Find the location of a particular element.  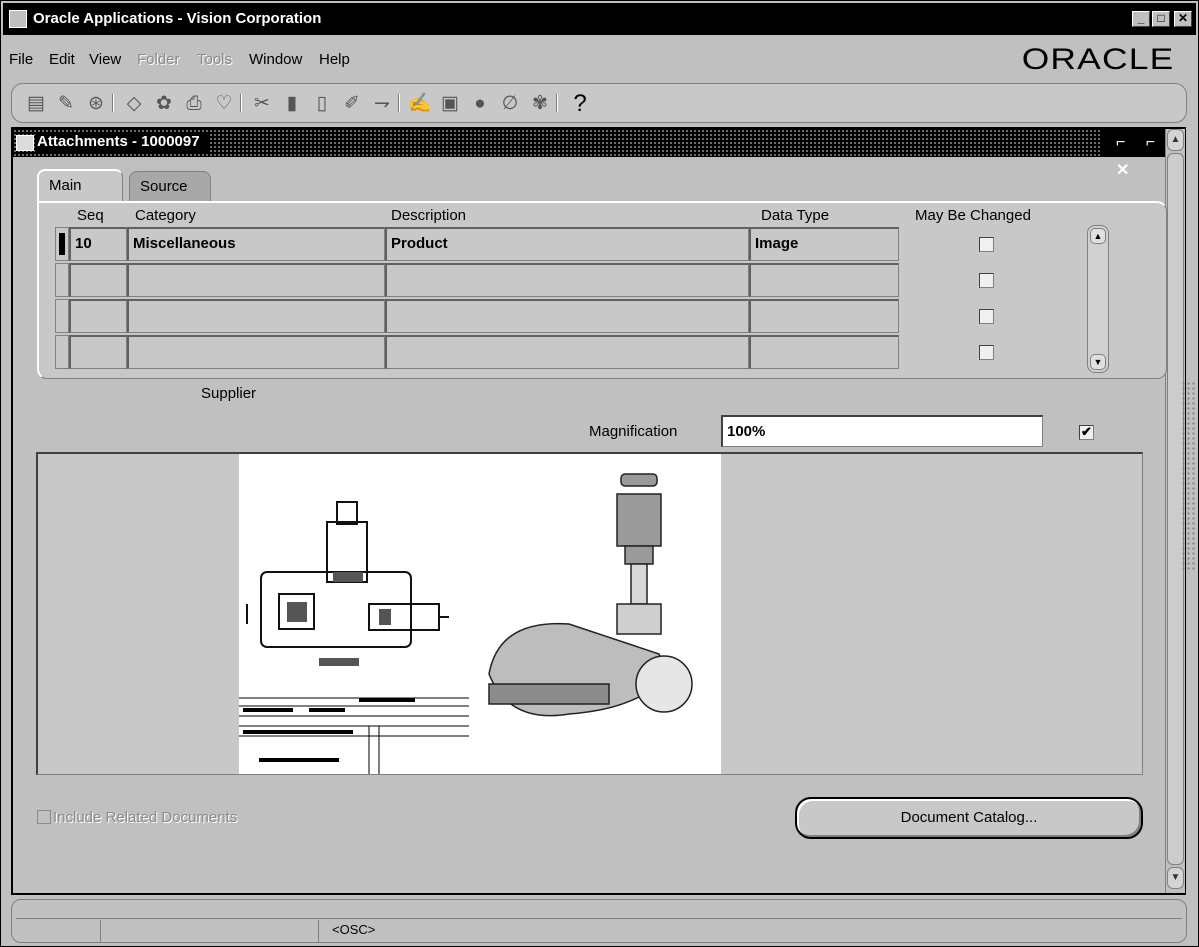

osc-indicator: <OSC> is located at coordinates (354, 929).